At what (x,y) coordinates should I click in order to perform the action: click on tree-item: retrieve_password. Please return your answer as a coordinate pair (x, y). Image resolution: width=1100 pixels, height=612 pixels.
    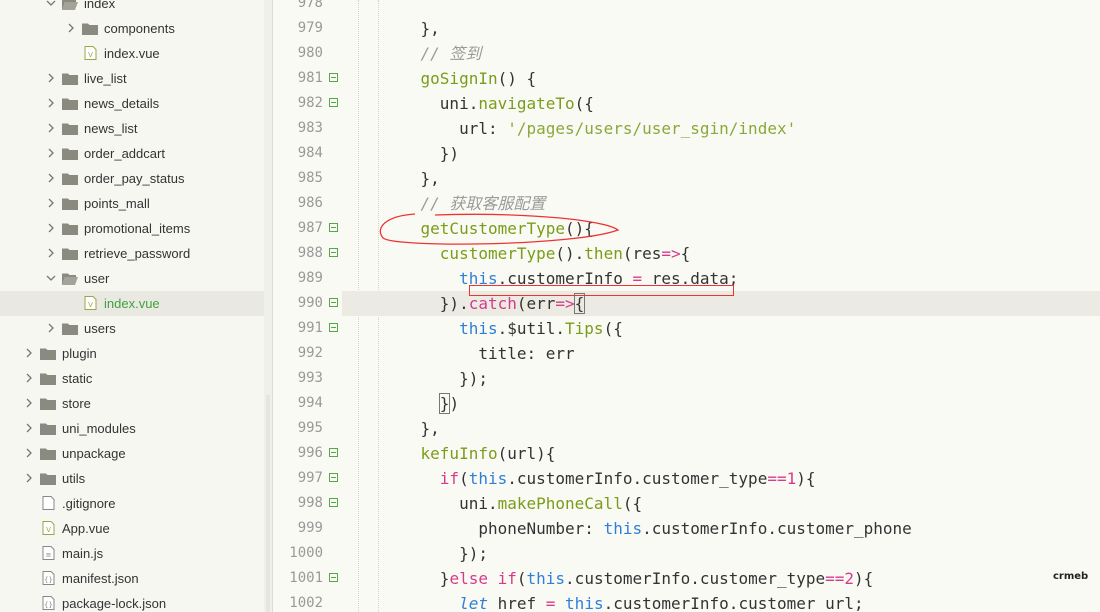
    Looking at the image, I should click on (132, 253).